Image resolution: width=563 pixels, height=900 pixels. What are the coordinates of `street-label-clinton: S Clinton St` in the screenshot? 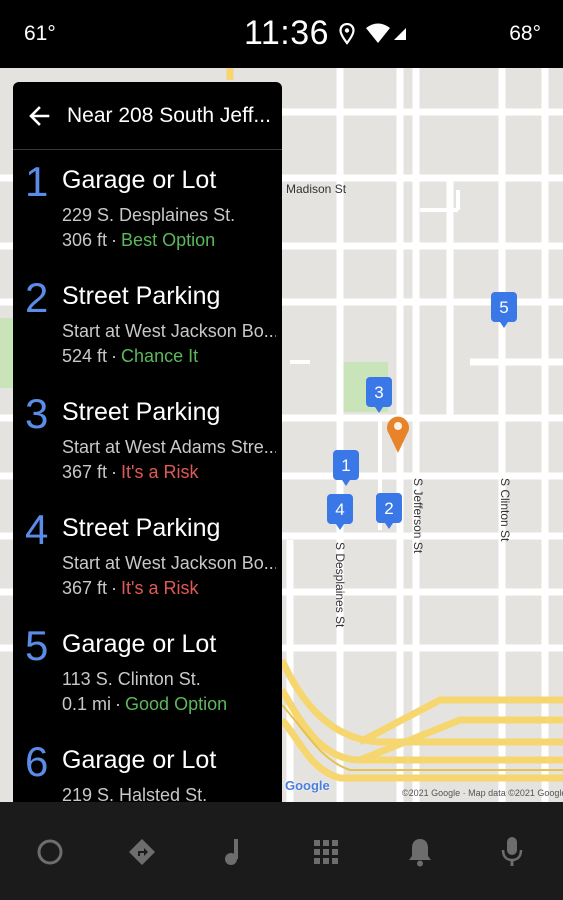 It's located at (505, 510).